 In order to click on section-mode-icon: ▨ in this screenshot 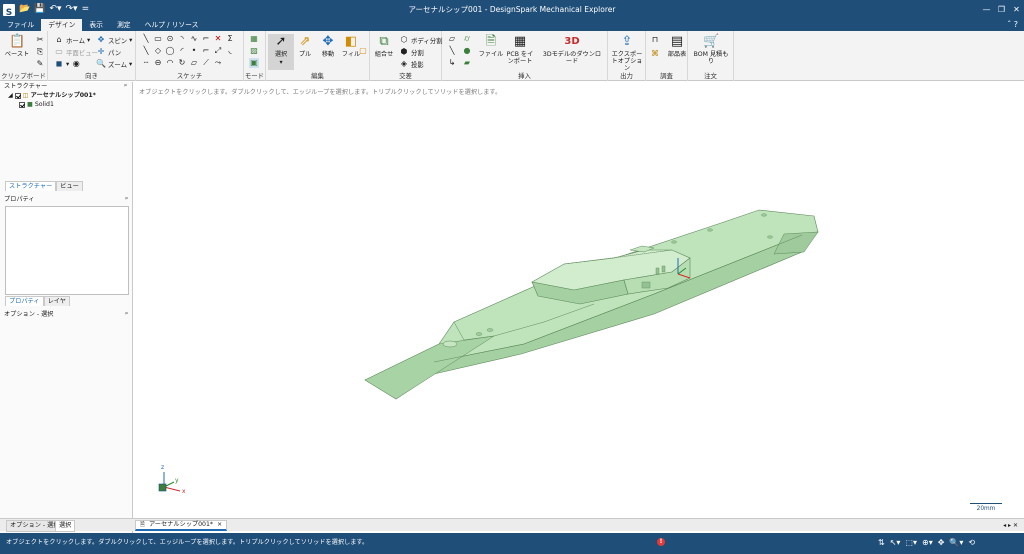, I will do `click(254, 51)`.